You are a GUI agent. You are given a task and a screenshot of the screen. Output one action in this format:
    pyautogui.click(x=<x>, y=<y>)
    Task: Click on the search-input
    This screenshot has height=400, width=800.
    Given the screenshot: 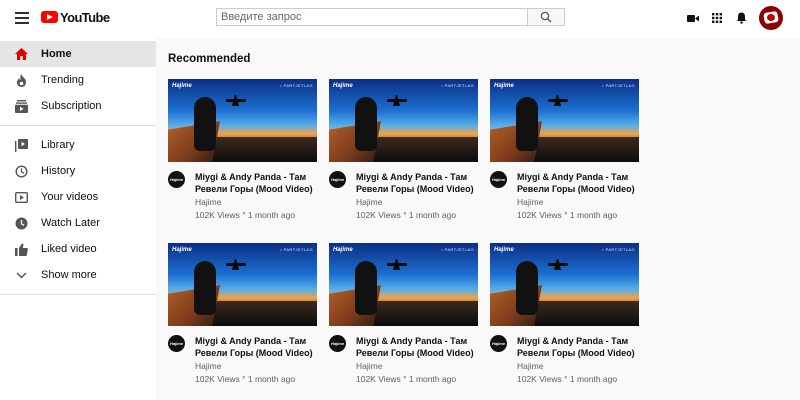 What is the action you would take?
    pyautogui.click(x=371, y=17)
    